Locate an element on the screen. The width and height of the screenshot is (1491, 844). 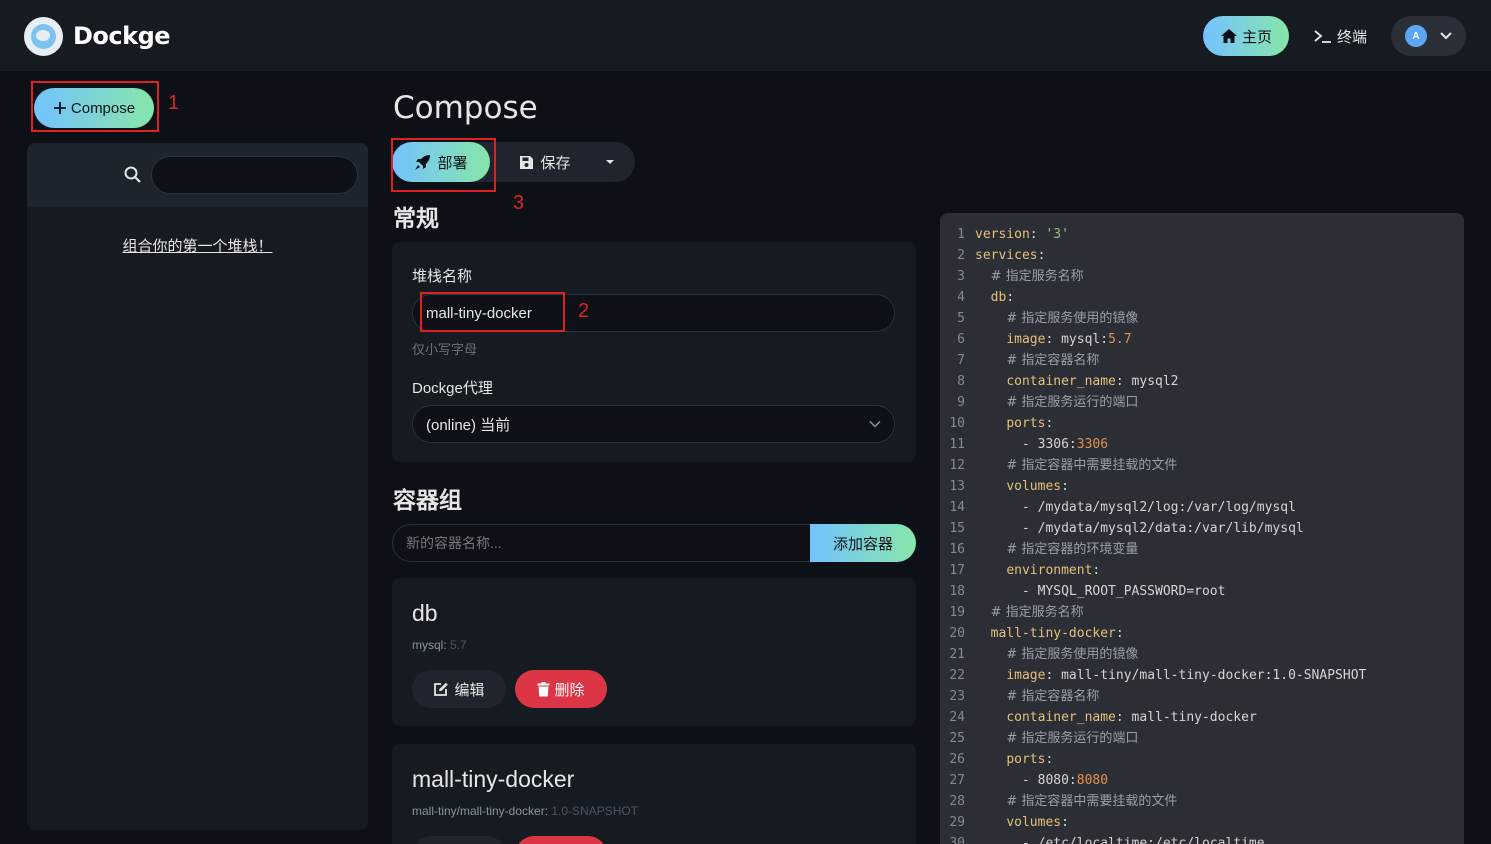
code-text: volumes: is located at coordinates (1022, 822).